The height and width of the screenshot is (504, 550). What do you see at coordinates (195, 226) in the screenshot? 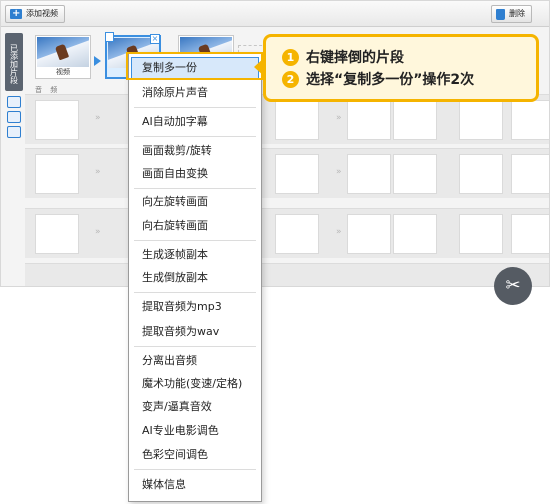
I see `menu-item: 向右旋转画面` at bounding box center [195, 226].